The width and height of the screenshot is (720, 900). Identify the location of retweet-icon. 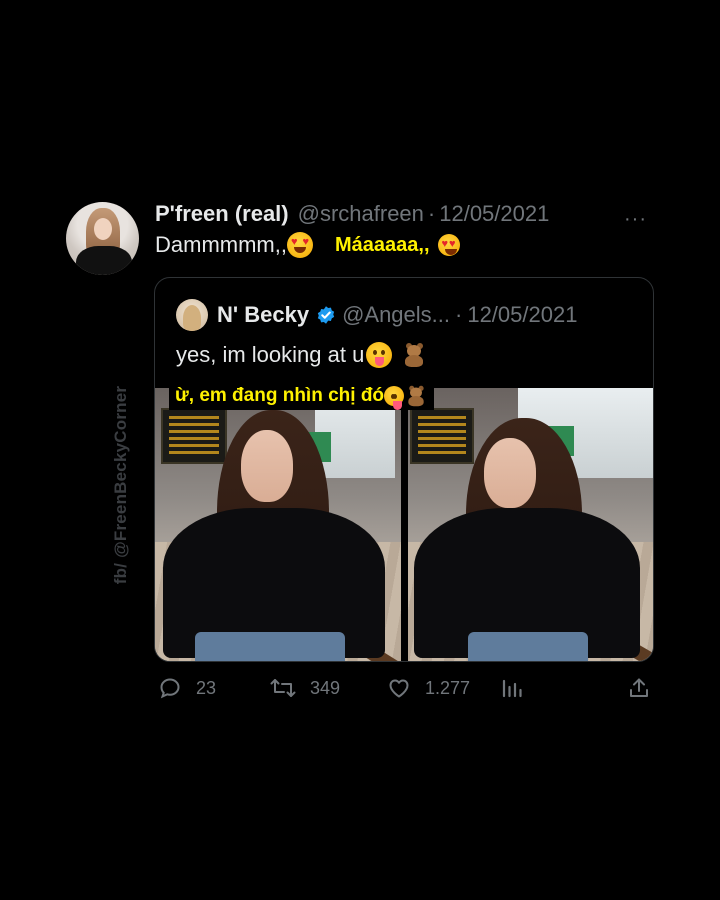
(283, 688).